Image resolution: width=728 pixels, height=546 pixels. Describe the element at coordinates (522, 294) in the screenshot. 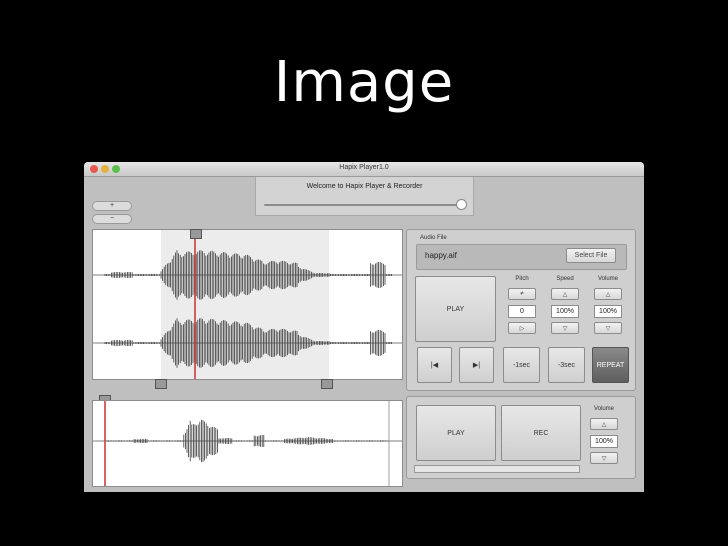

I see `pitch-reset-button: ≠` at that location.